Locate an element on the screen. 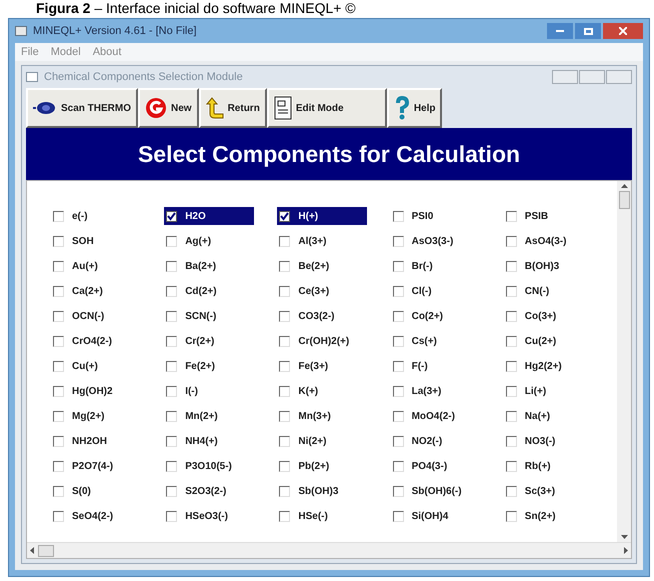  component-checkbox: AsO4(3-) is located at coordinates (549, 241).